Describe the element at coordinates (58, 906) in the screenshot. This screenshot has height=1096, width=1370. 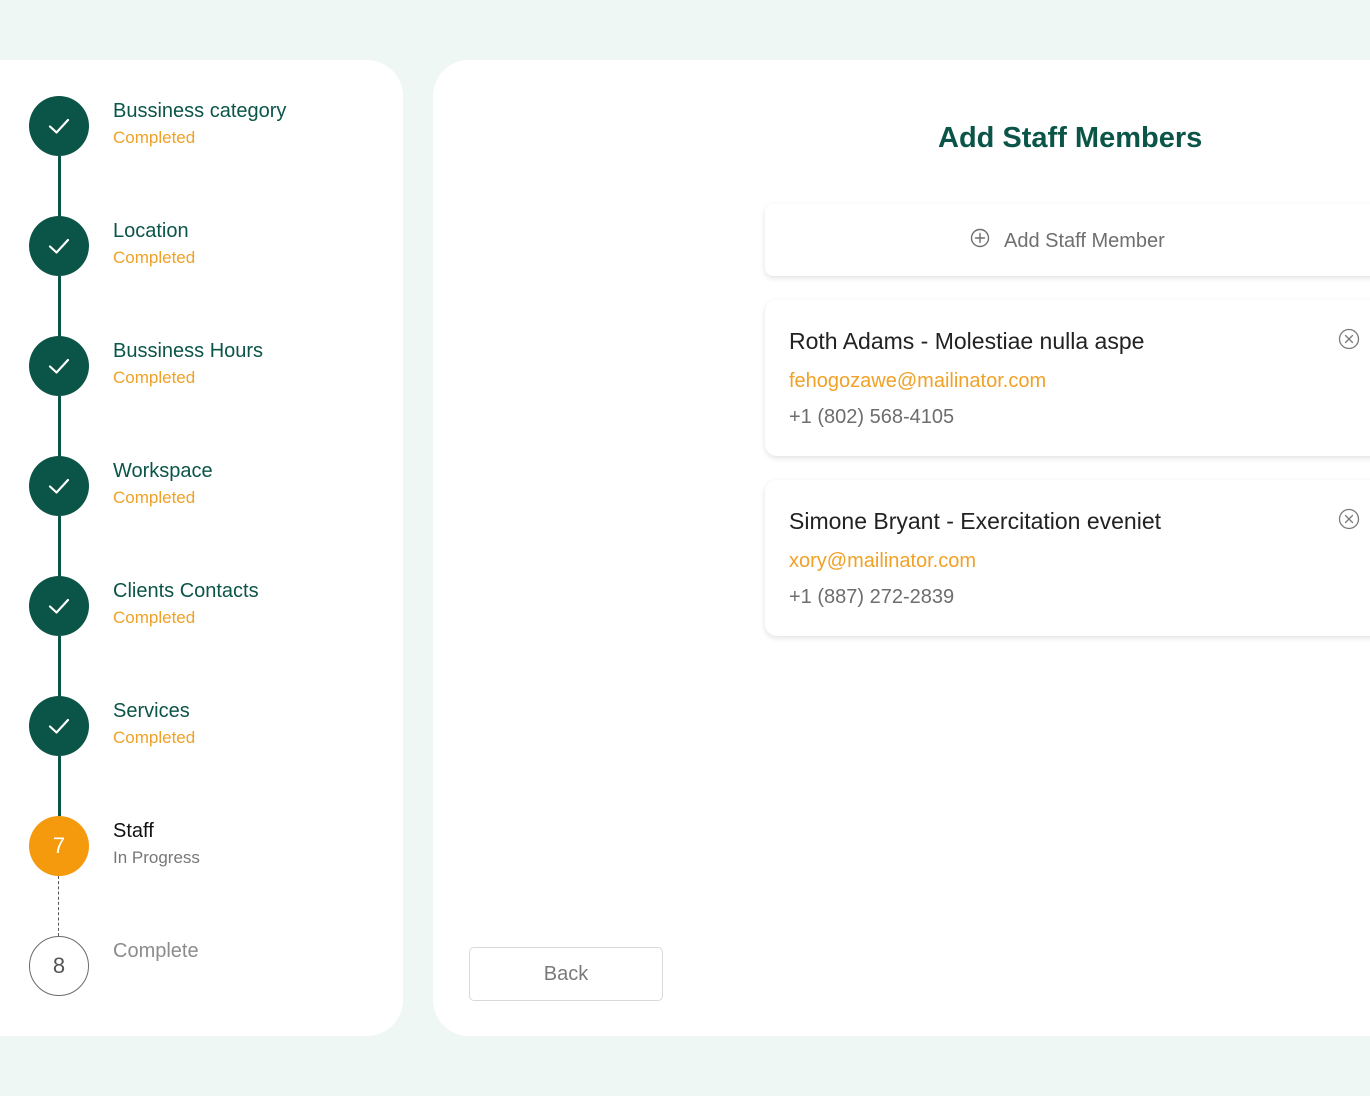
I see `step-connector-pending` at that location.